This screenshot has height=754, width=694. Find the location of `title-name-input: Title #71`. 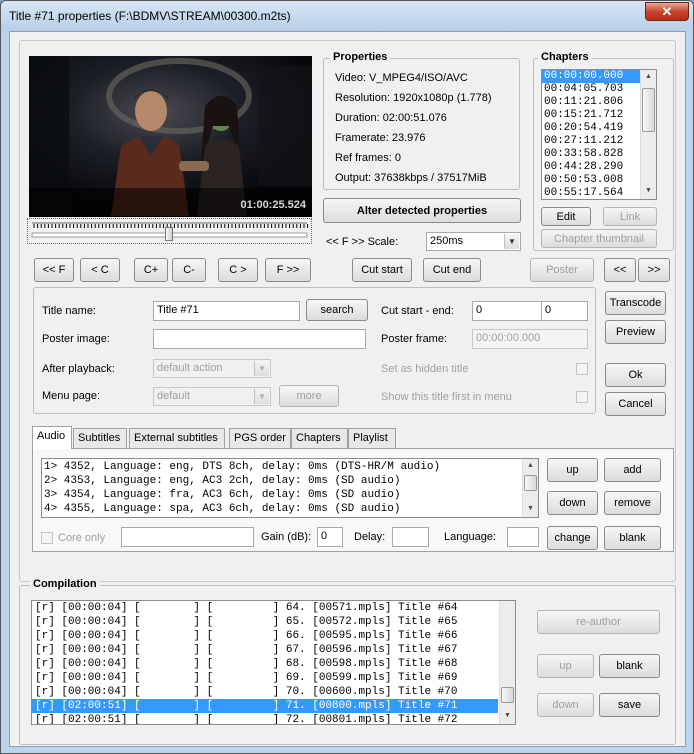

title-name-input: Title #71 is located at coordinates (226, 311).